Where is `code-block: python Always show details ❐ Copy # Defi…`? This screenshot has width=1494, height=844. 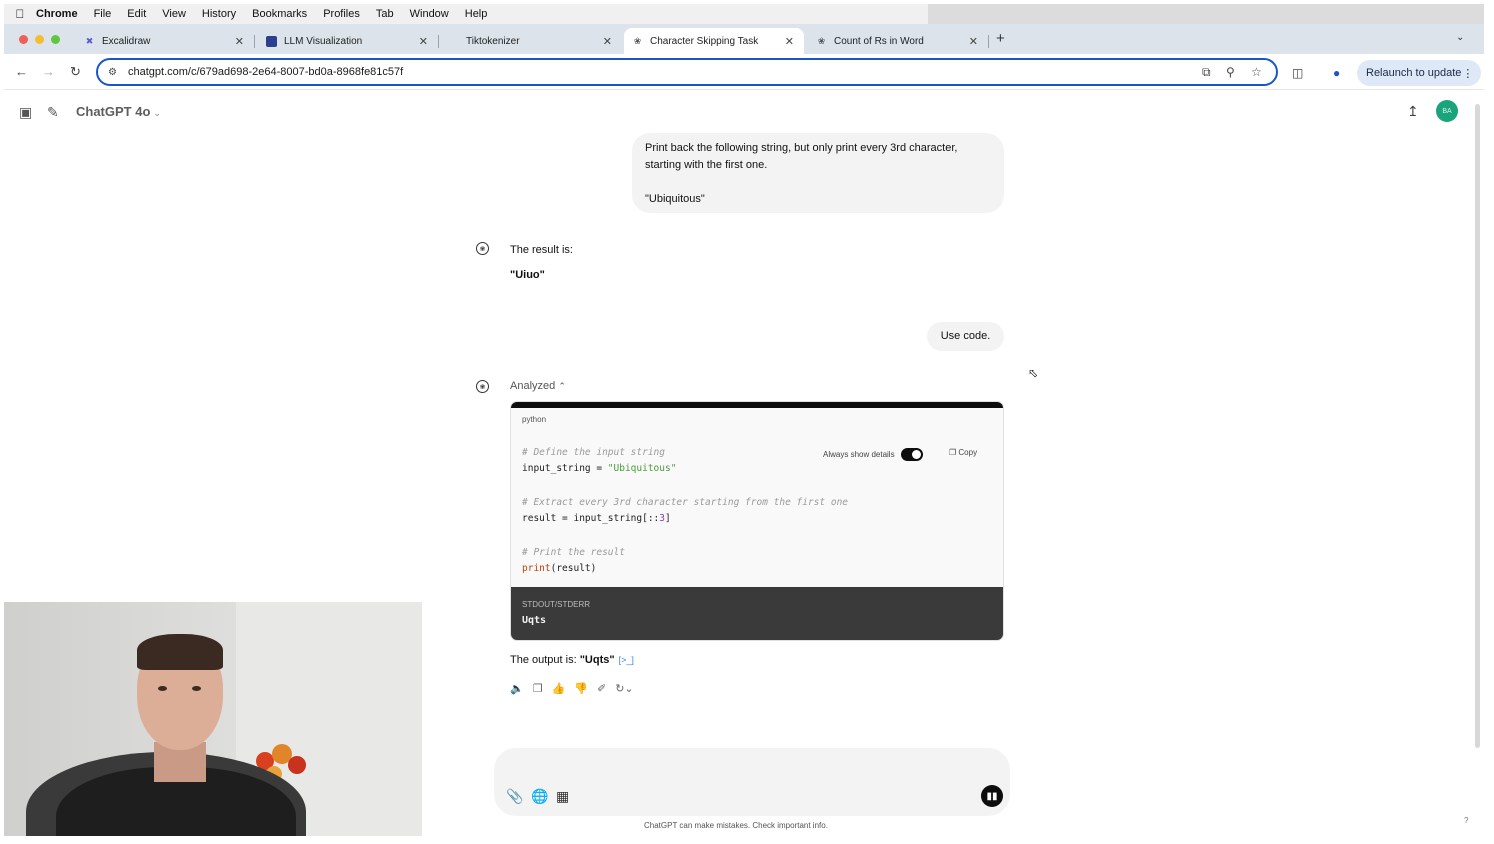 code-block: python Always show details ❐ Copy # Defi… is located at coordinates (757, 521).